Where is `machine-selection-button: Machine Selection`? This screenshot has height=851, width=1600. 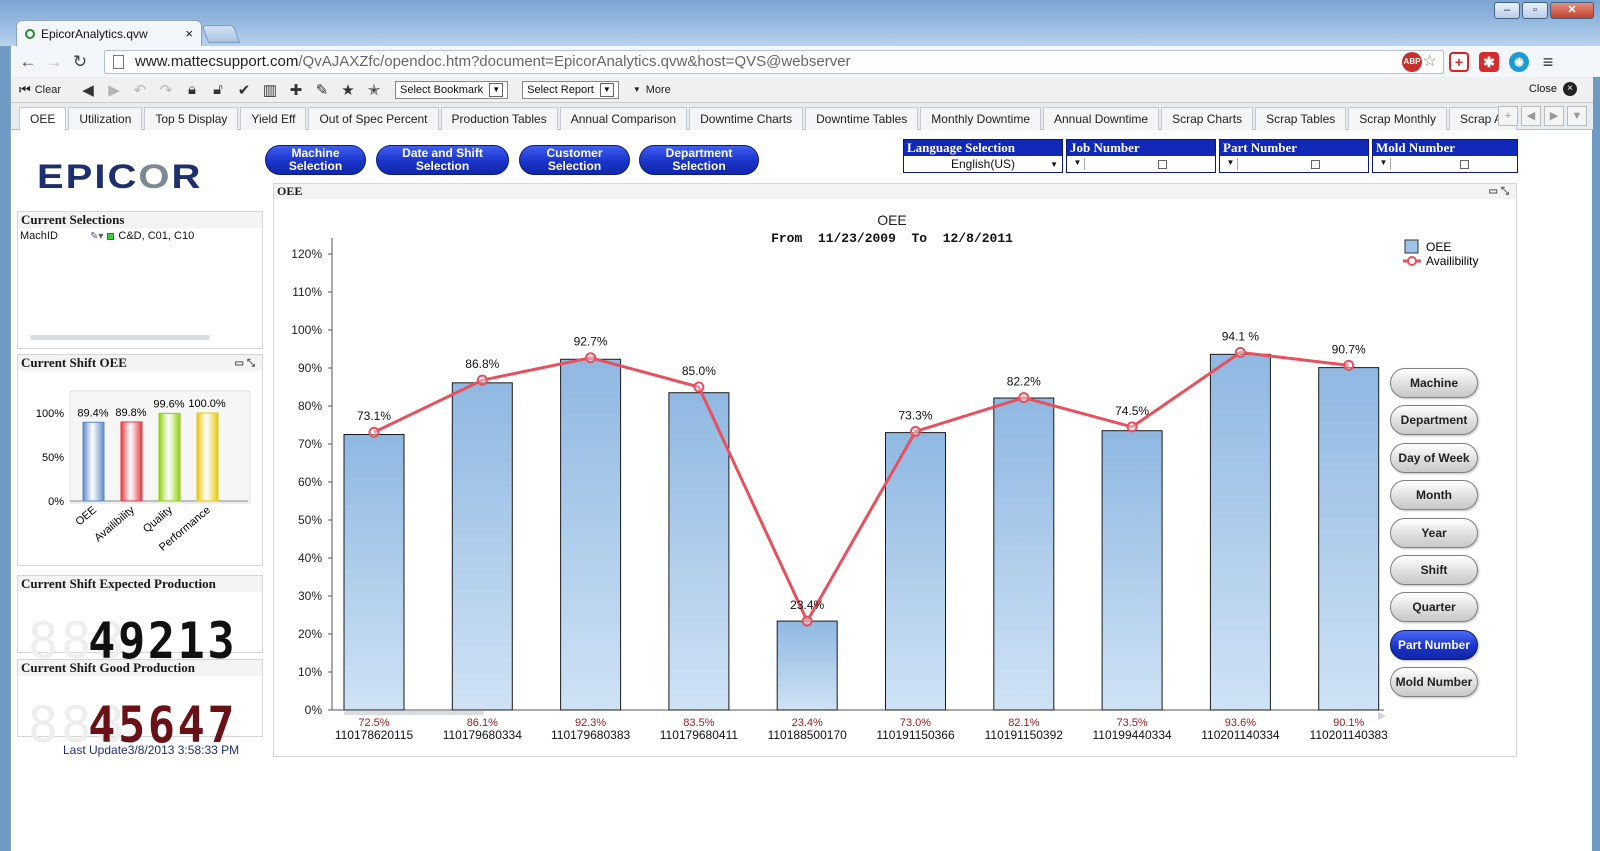 machine-selection-button: Machine Selection is located at coordinates (315, 160).